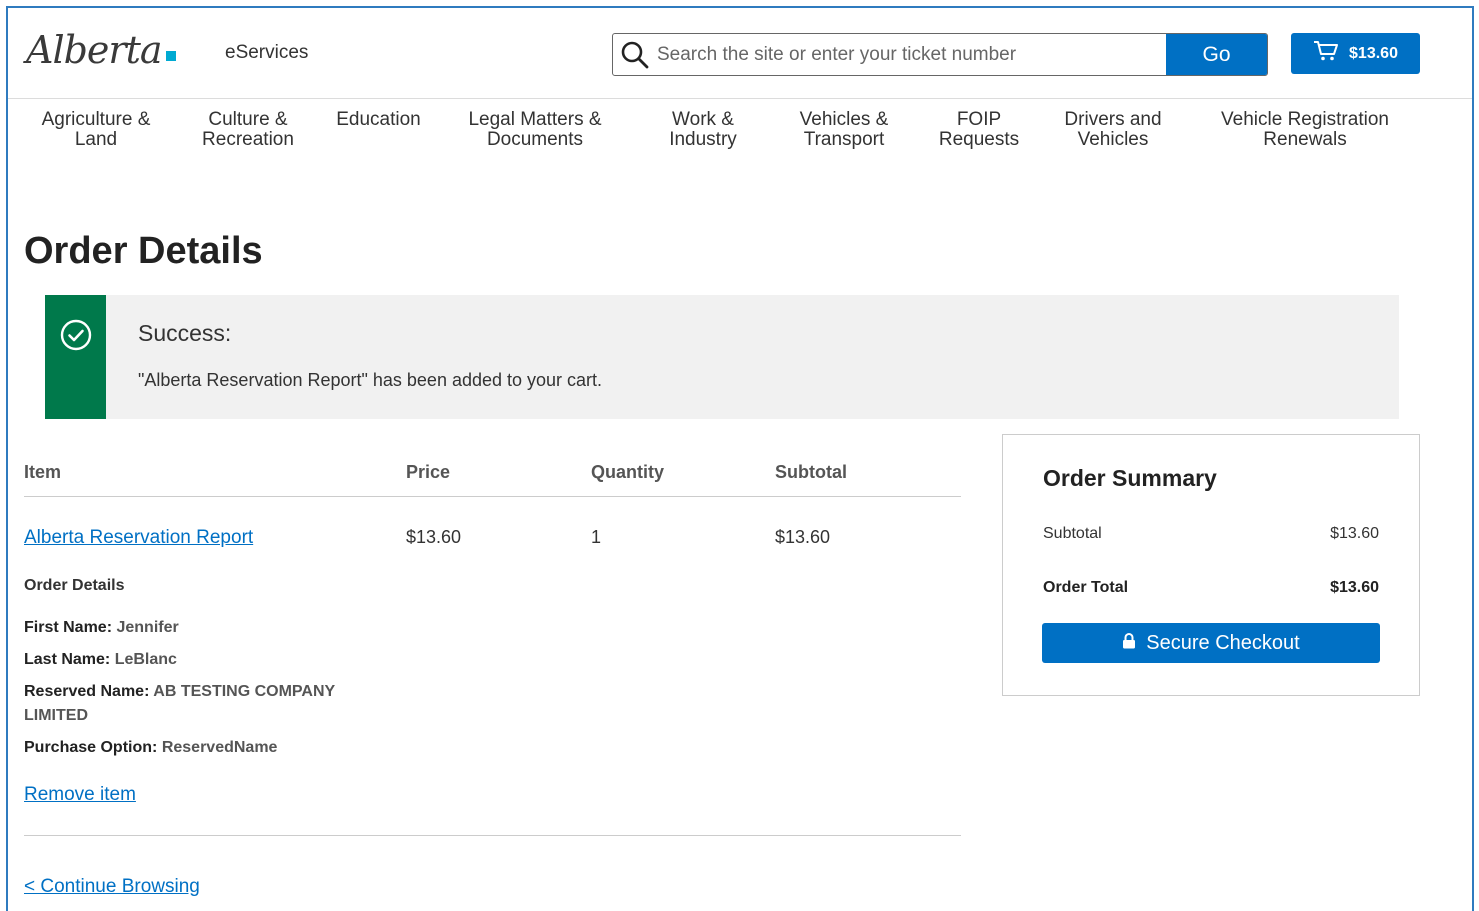  Describe the element at coordinates (76, 369) in the screenshot. I see `check-circle-icon` at that location.